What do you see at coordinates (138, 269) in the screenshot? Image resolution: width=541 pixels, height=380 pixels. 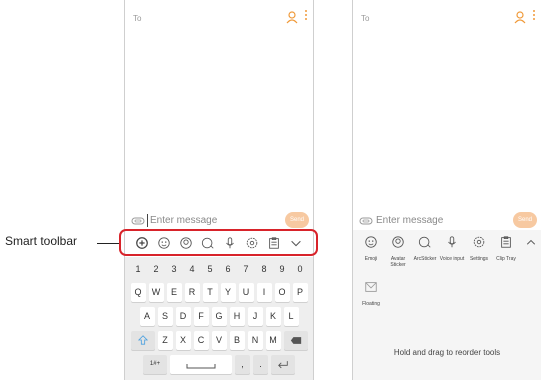 I see `key-1: 1` at bounding box center [138, 269].